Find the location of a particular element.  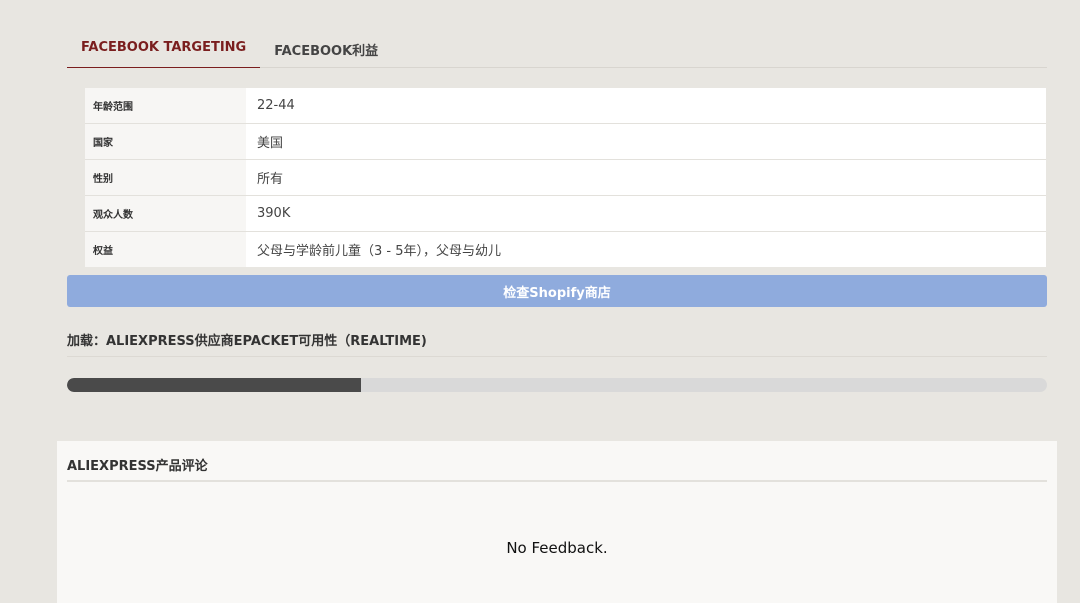

table-row: 年龄范围 22-44 is located at coordinates (565, 106).